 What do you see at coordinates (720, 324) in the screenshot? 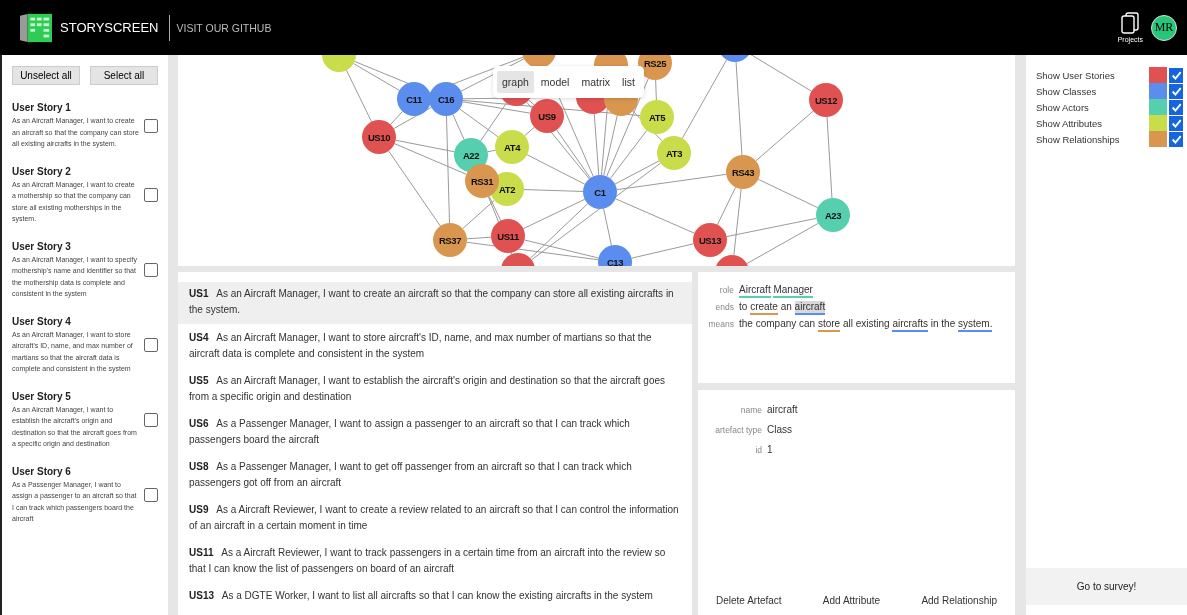
I see `field-label: means` at bounding box center [720, 324].